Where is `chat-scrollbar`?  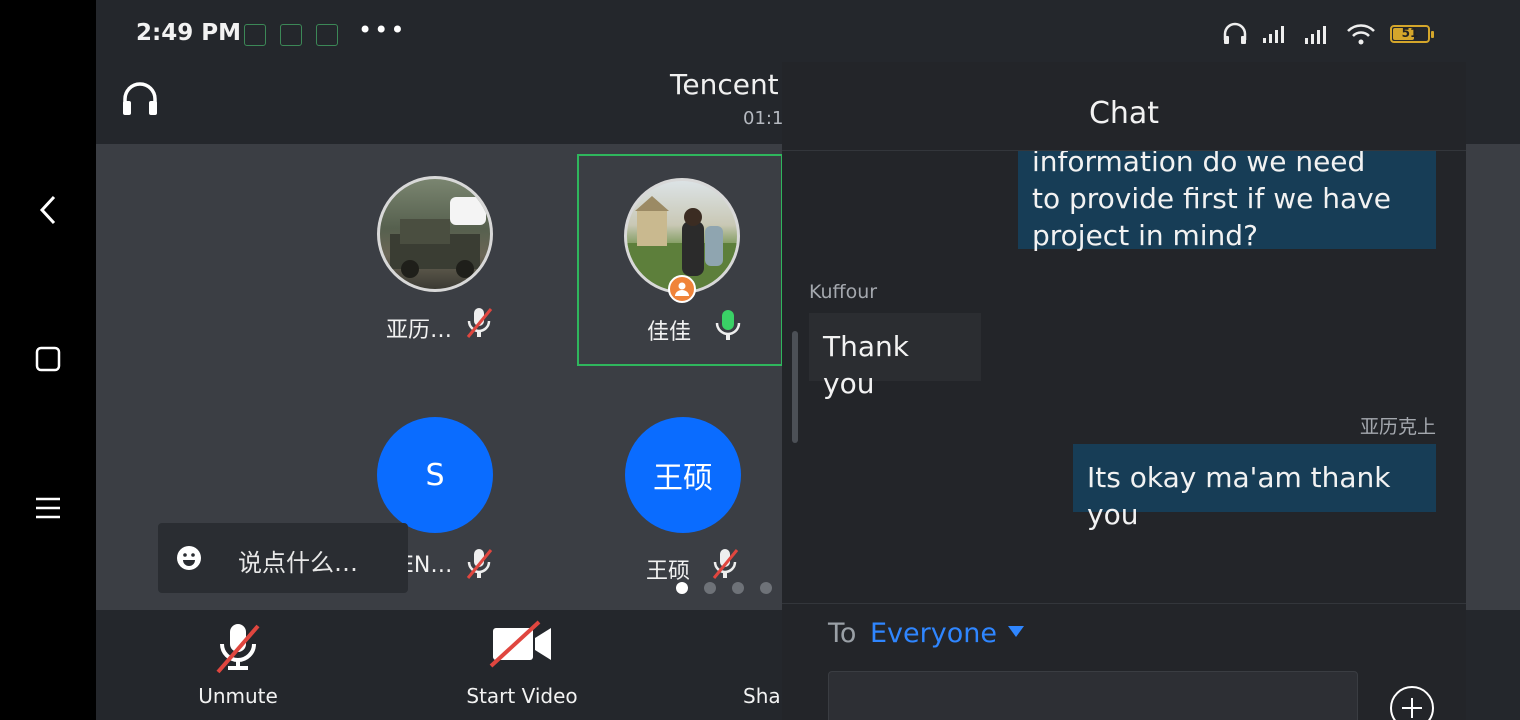
chat-scrollbar is located at coordinates (795, 387).